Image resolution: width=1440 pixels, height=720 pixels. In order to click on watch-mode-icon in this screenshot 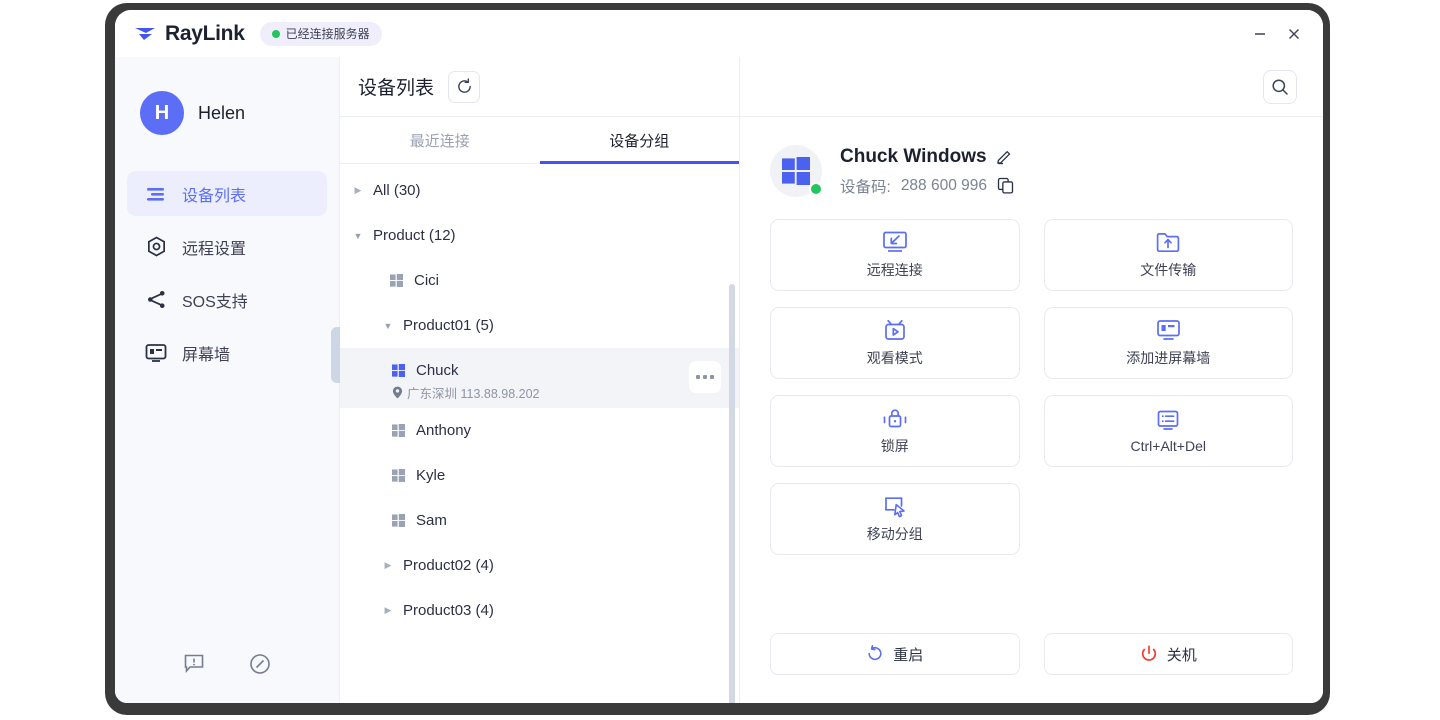, I will do `click(895, 331)`.